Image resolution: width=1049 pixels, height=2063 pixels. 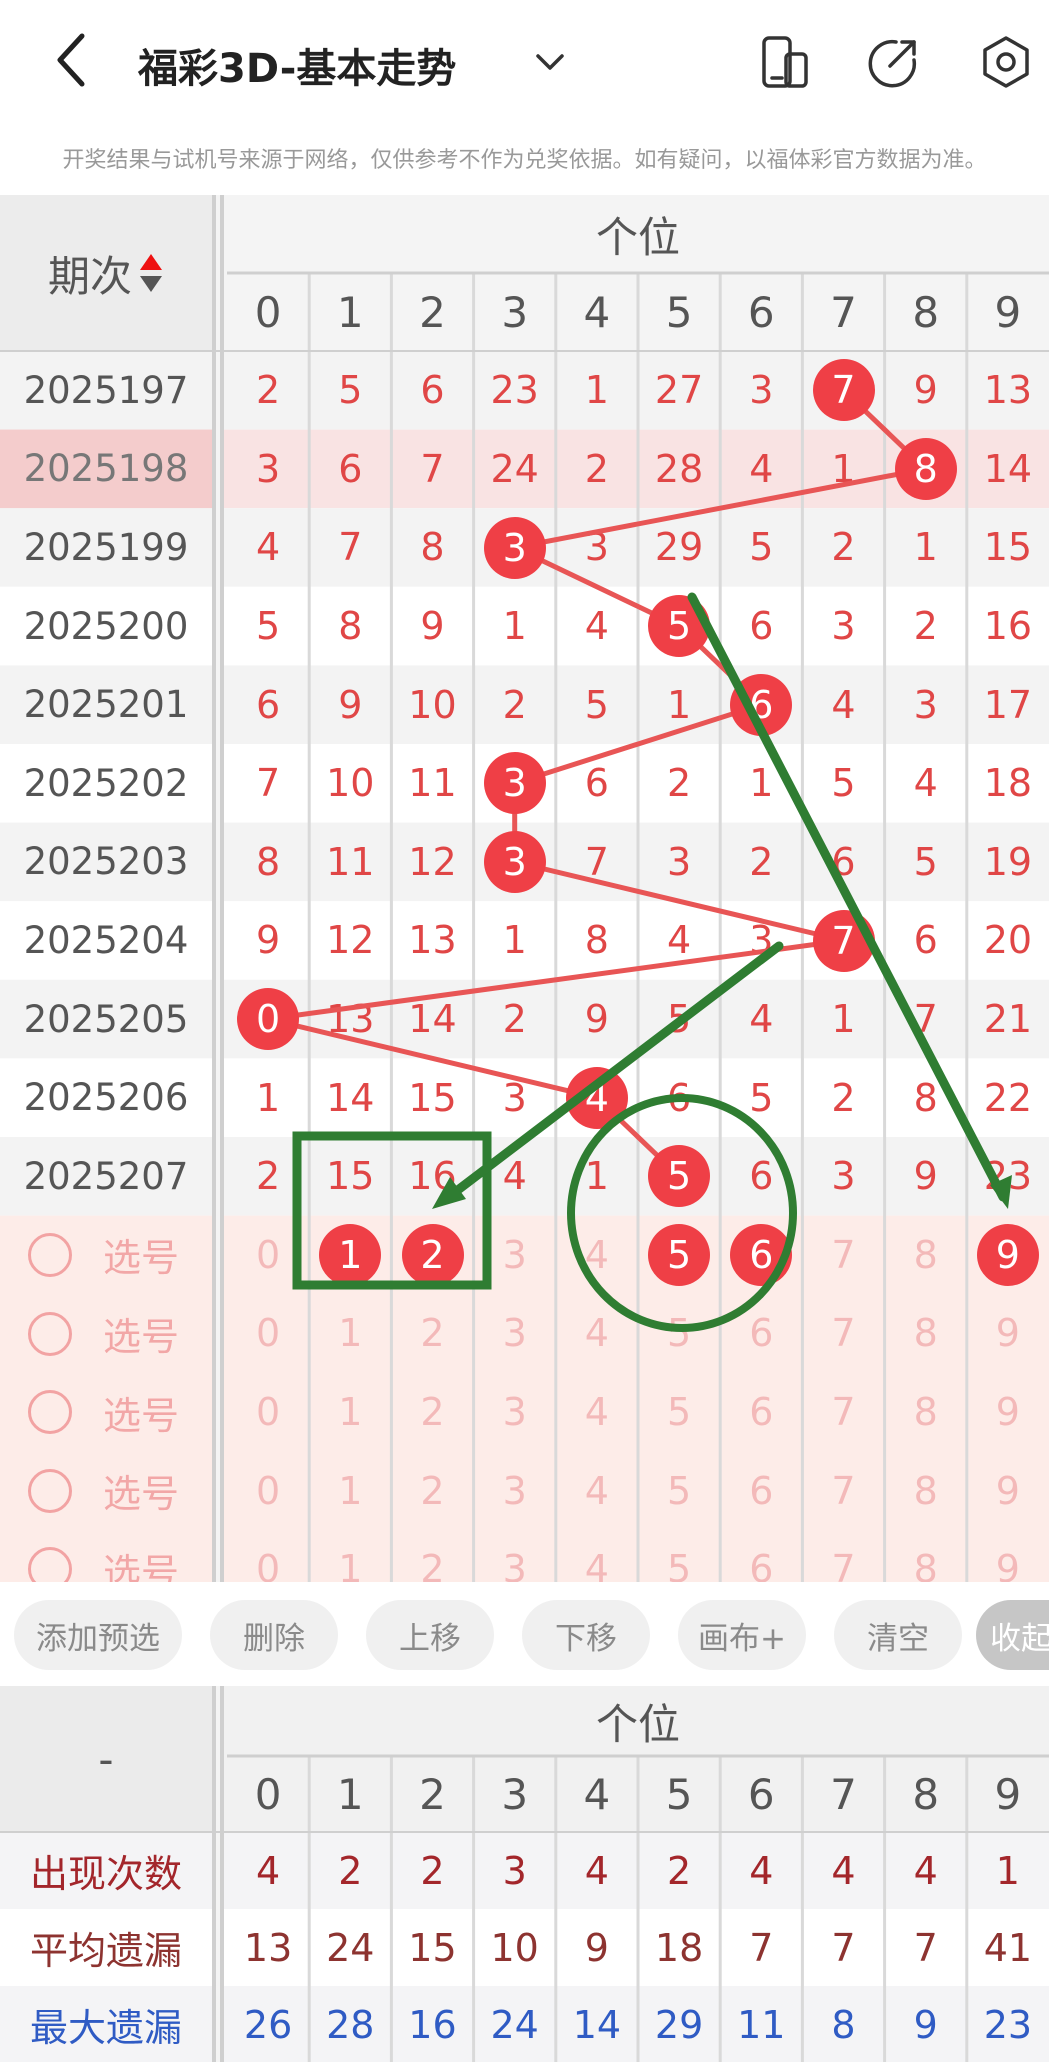 What do you see at coordinates (761, 1794) in the screenshot?
I see `stats-digit-header: 6` at bounding box center [761, 1794].